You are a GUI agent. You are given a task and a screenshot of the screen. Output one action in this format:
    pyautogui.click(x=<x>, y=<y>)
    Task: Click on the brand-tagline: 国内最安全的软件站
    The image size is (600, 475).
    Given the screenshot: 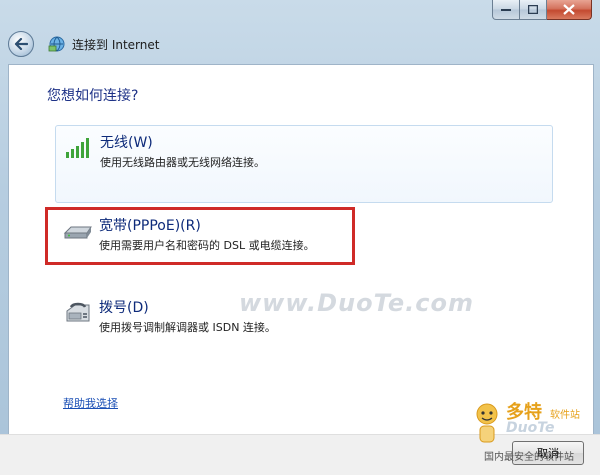 What is the action you would take?
    pyautogui.click(x=529, y=457)
    